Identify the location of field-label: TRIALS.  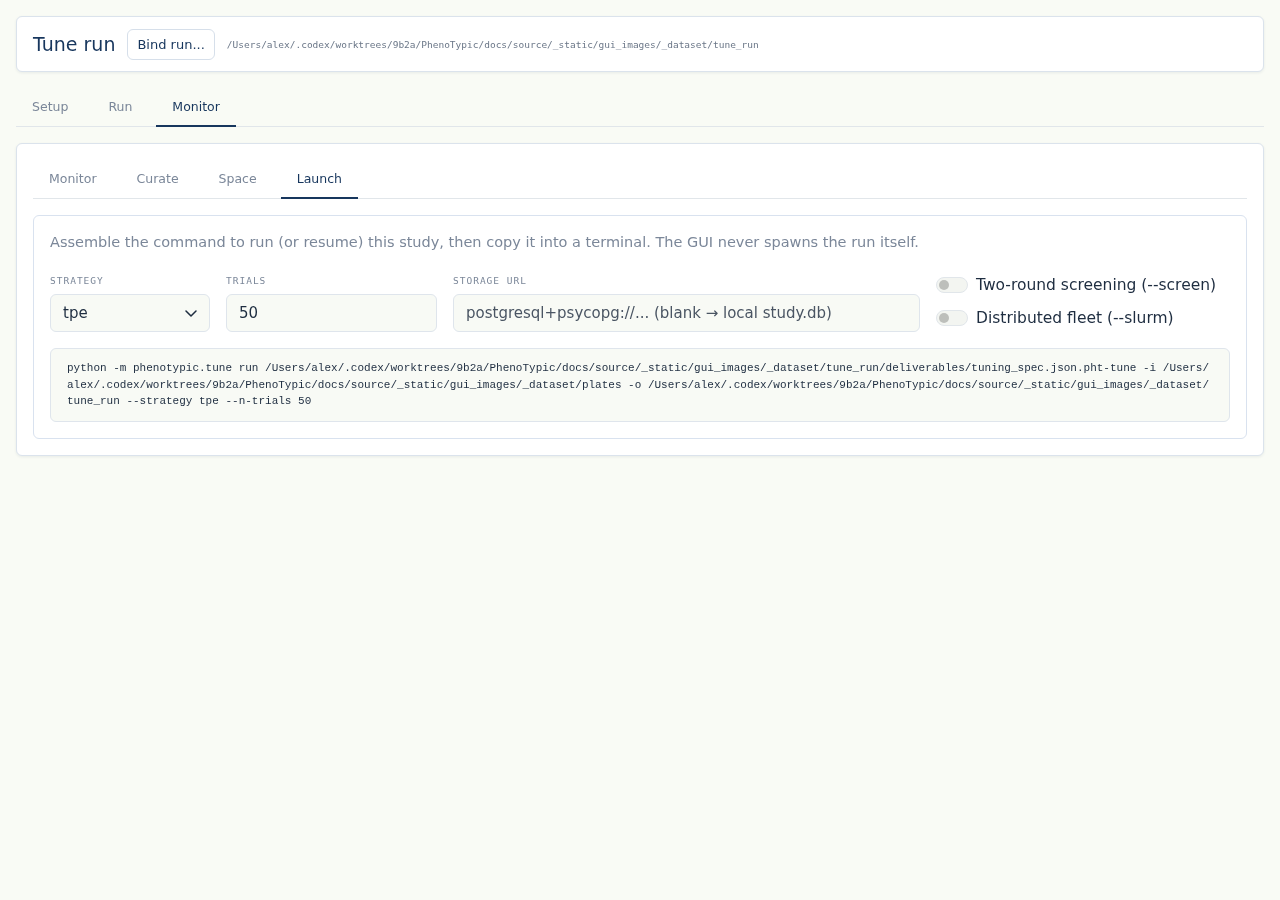
(247, 281).